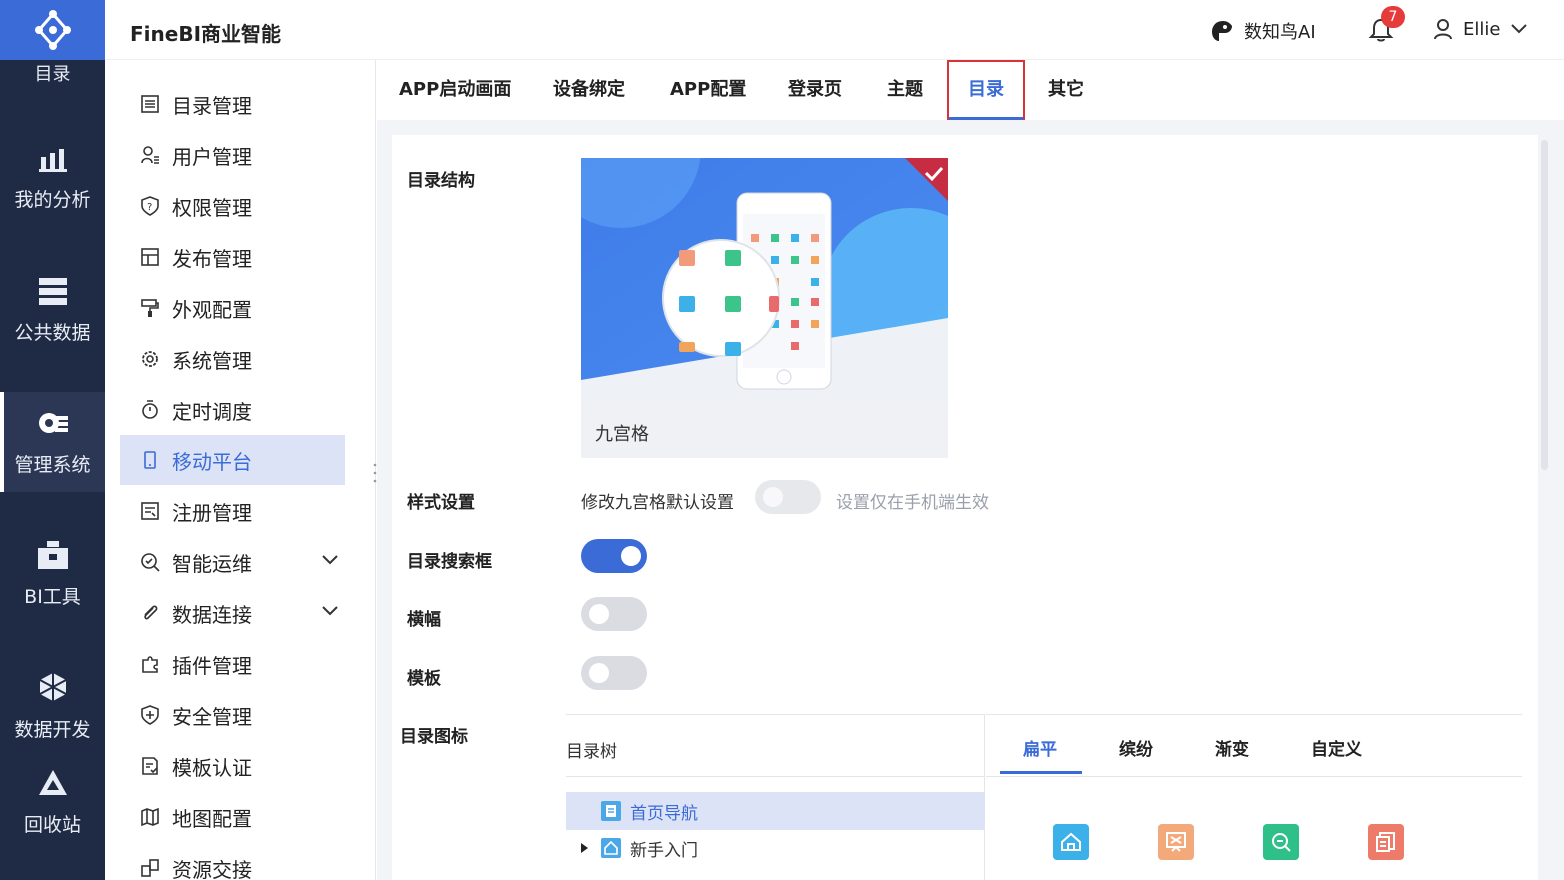  I want to click on user-name: Ellie, so click(1482, 29).